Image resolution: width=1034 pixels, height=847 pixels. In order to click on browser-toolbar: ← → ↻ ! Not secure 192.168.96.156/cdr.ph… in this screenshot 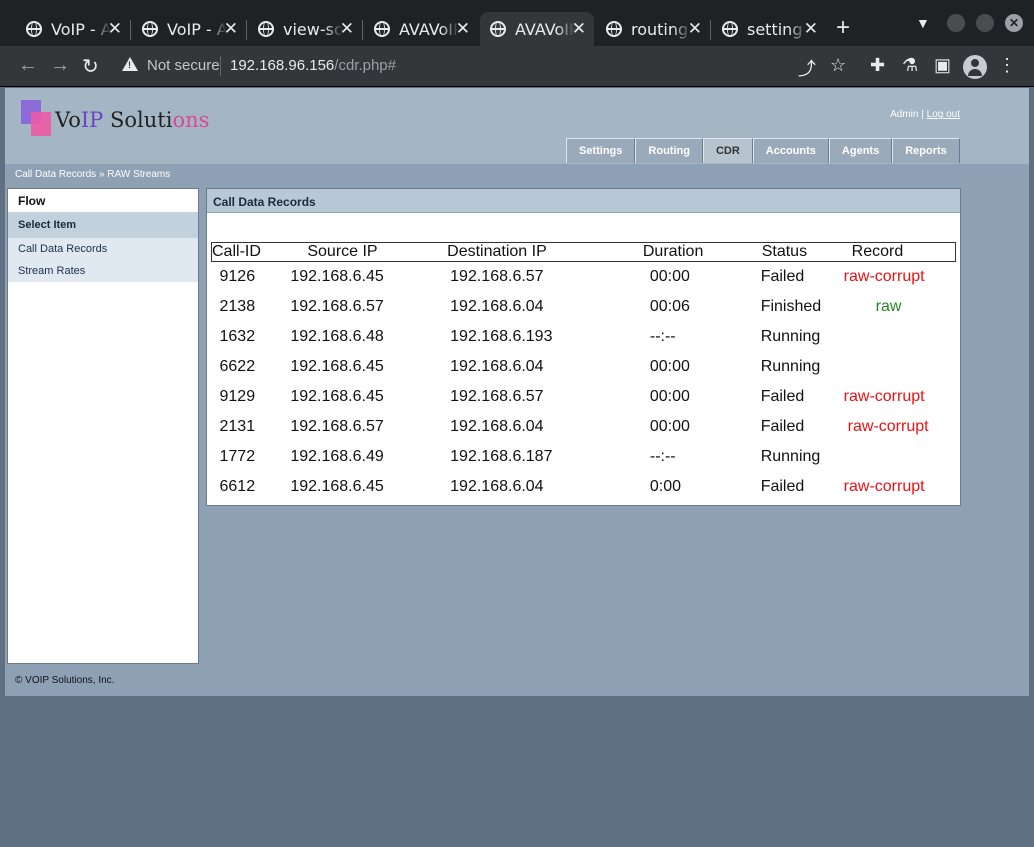, I will do `click(517, 66)`.